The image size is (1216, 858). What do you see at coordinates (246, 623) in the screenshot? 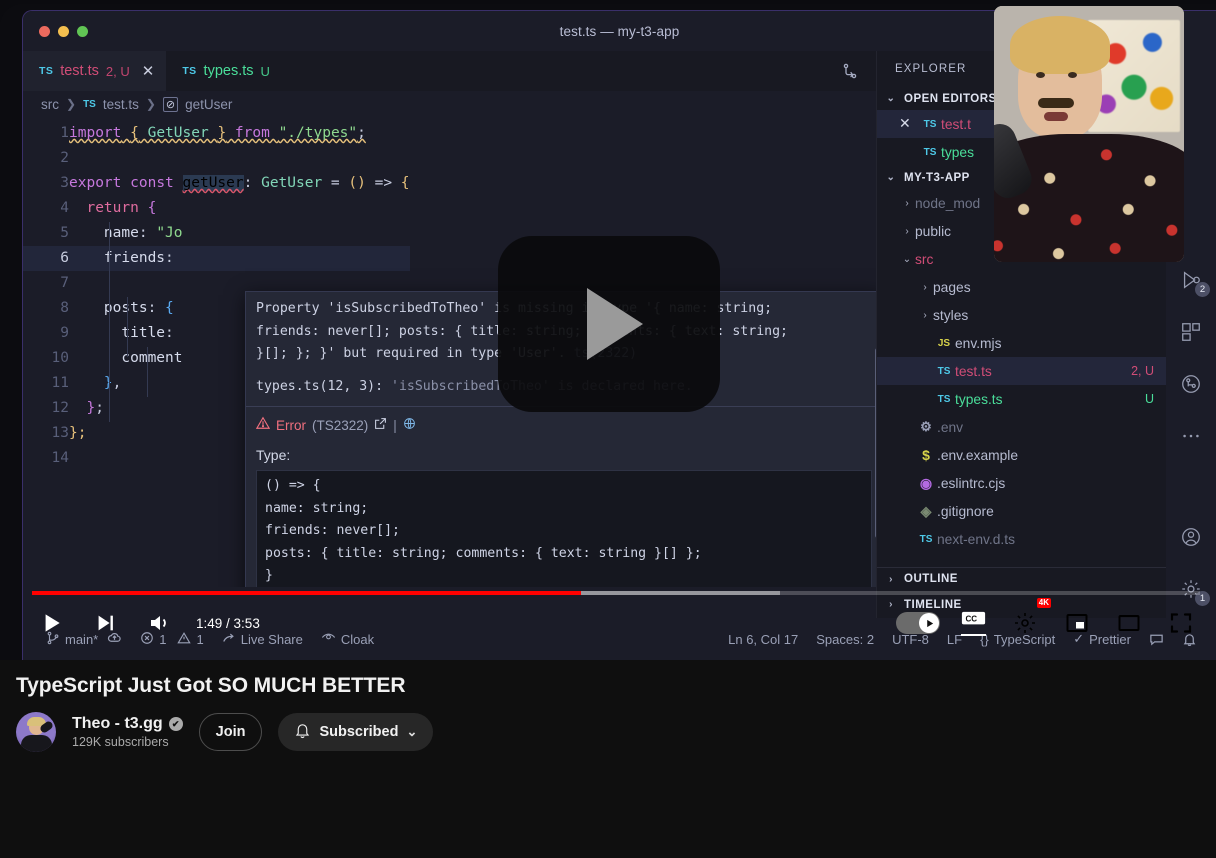
I see `total-time: 3:53` at bounding box center [246, 623].